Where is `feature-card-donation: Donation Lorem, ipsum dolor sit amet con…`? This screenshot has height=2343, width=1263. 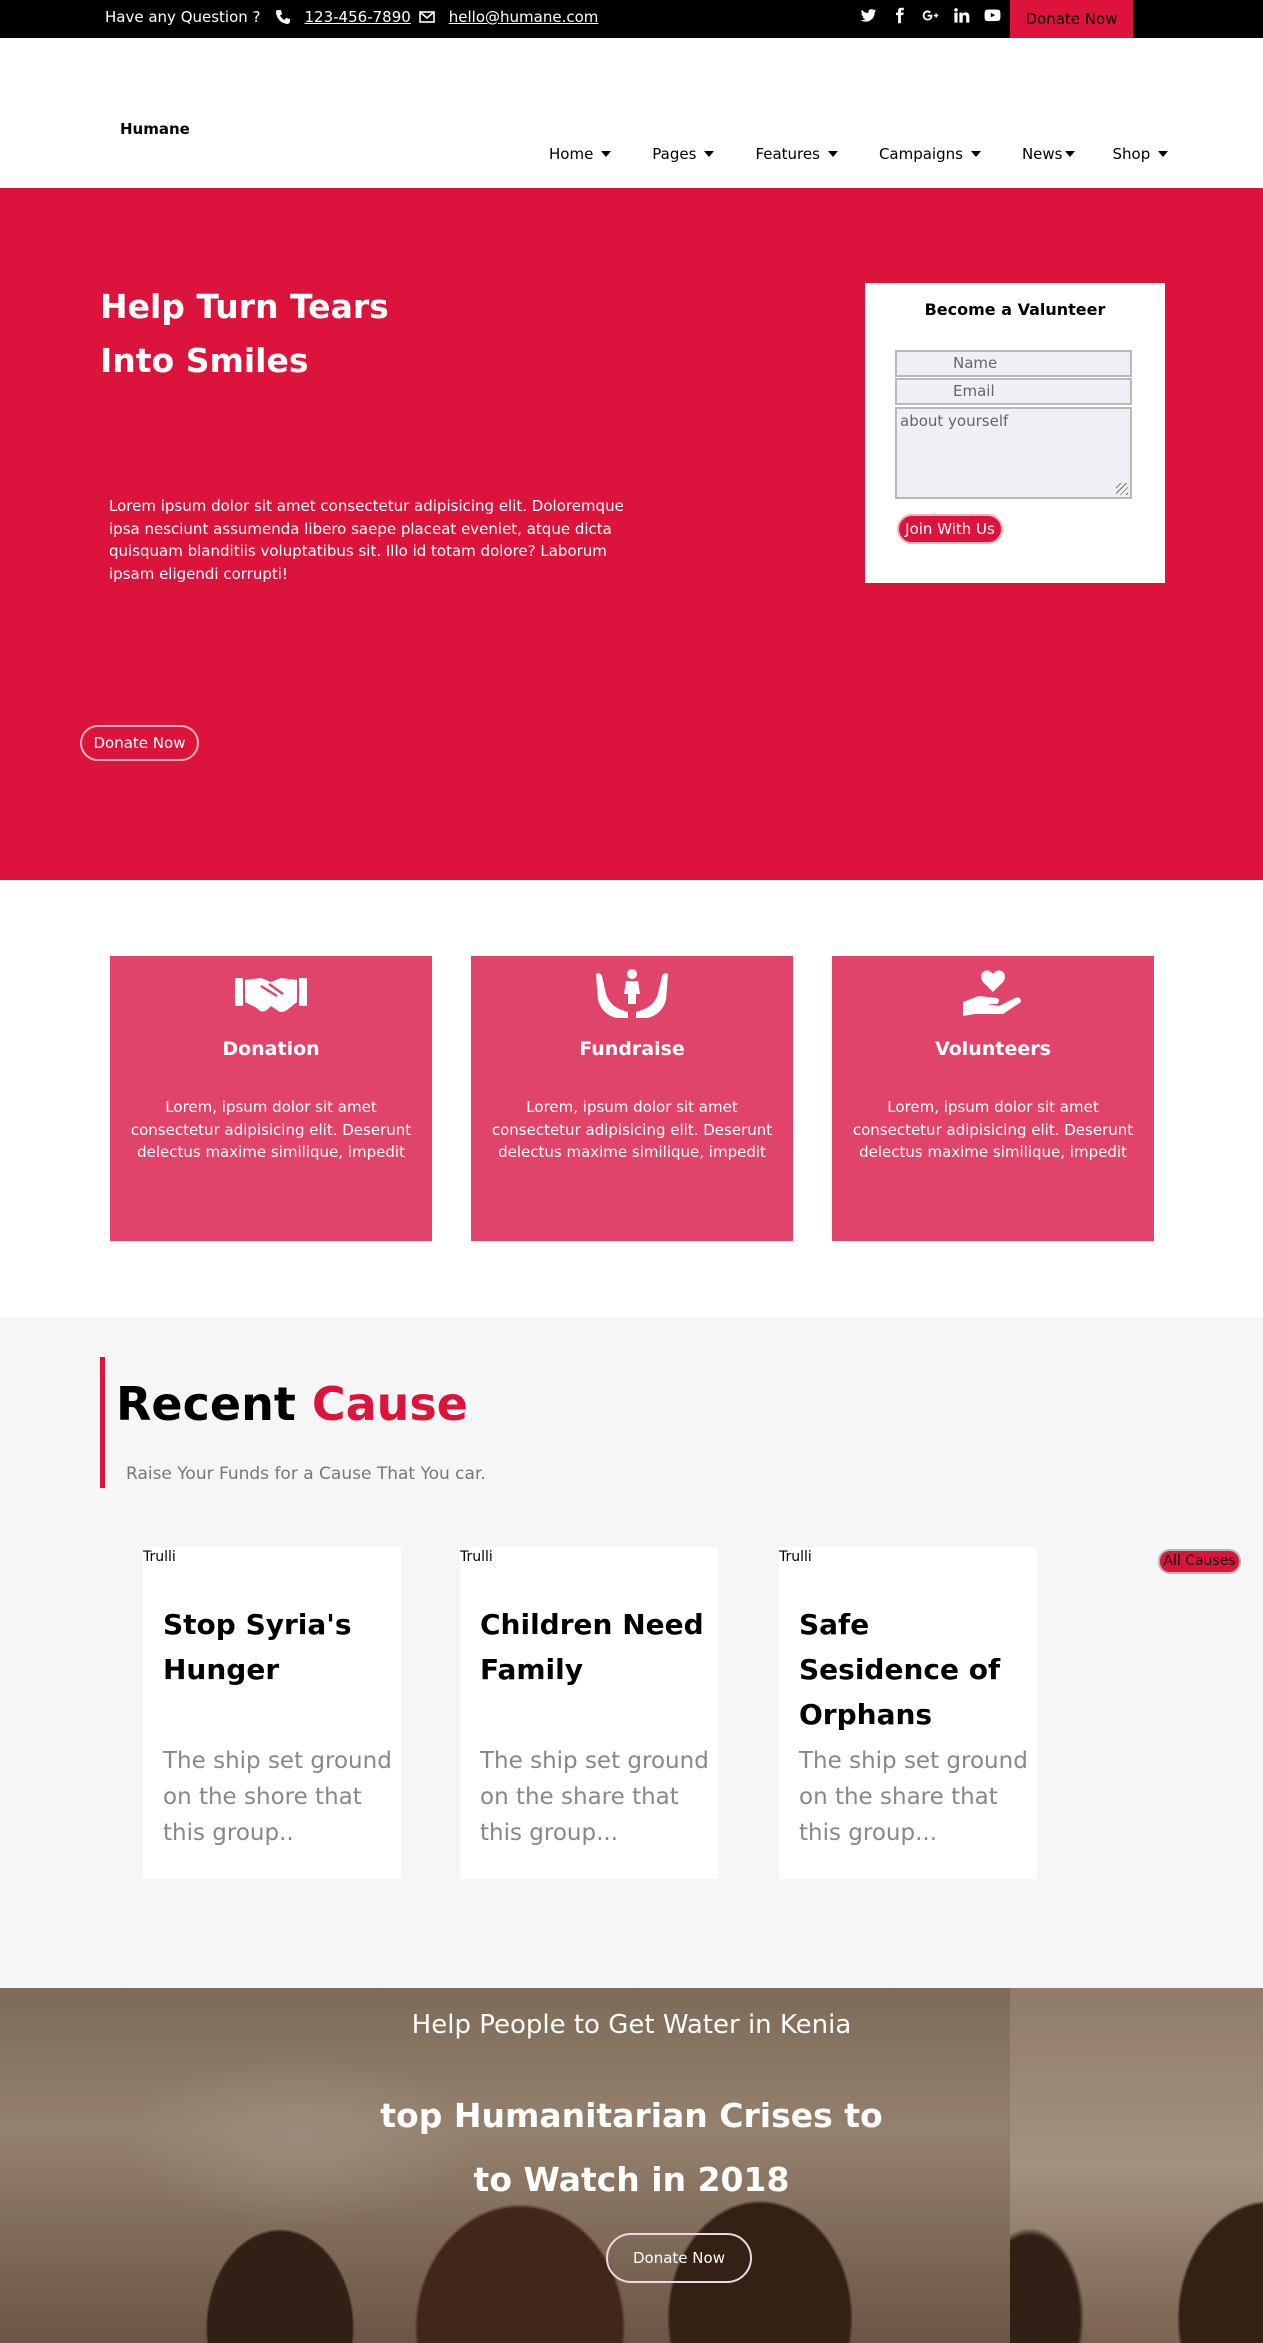 feature-card-donation: Donation Lorem, ipsum dolor sit amet con… is located at coordinates (271, 1098).